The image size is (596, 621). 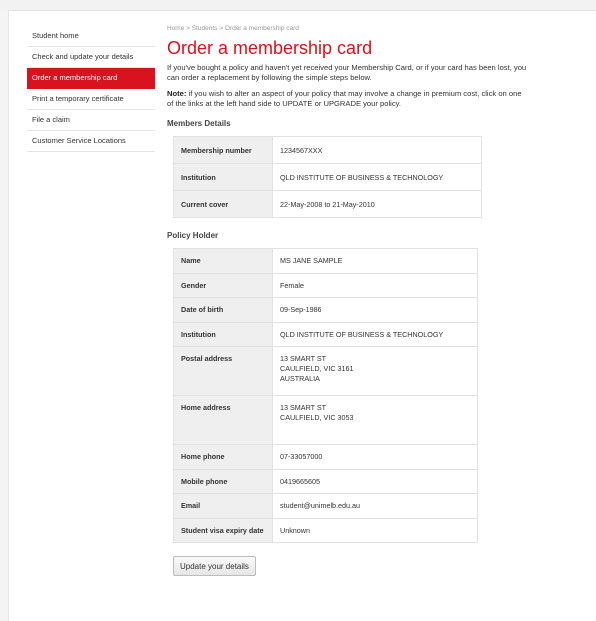 What do you see at coordinates (4, 315) in the screenshot?
I see `left-gutter` at bounding box center [4, 315].